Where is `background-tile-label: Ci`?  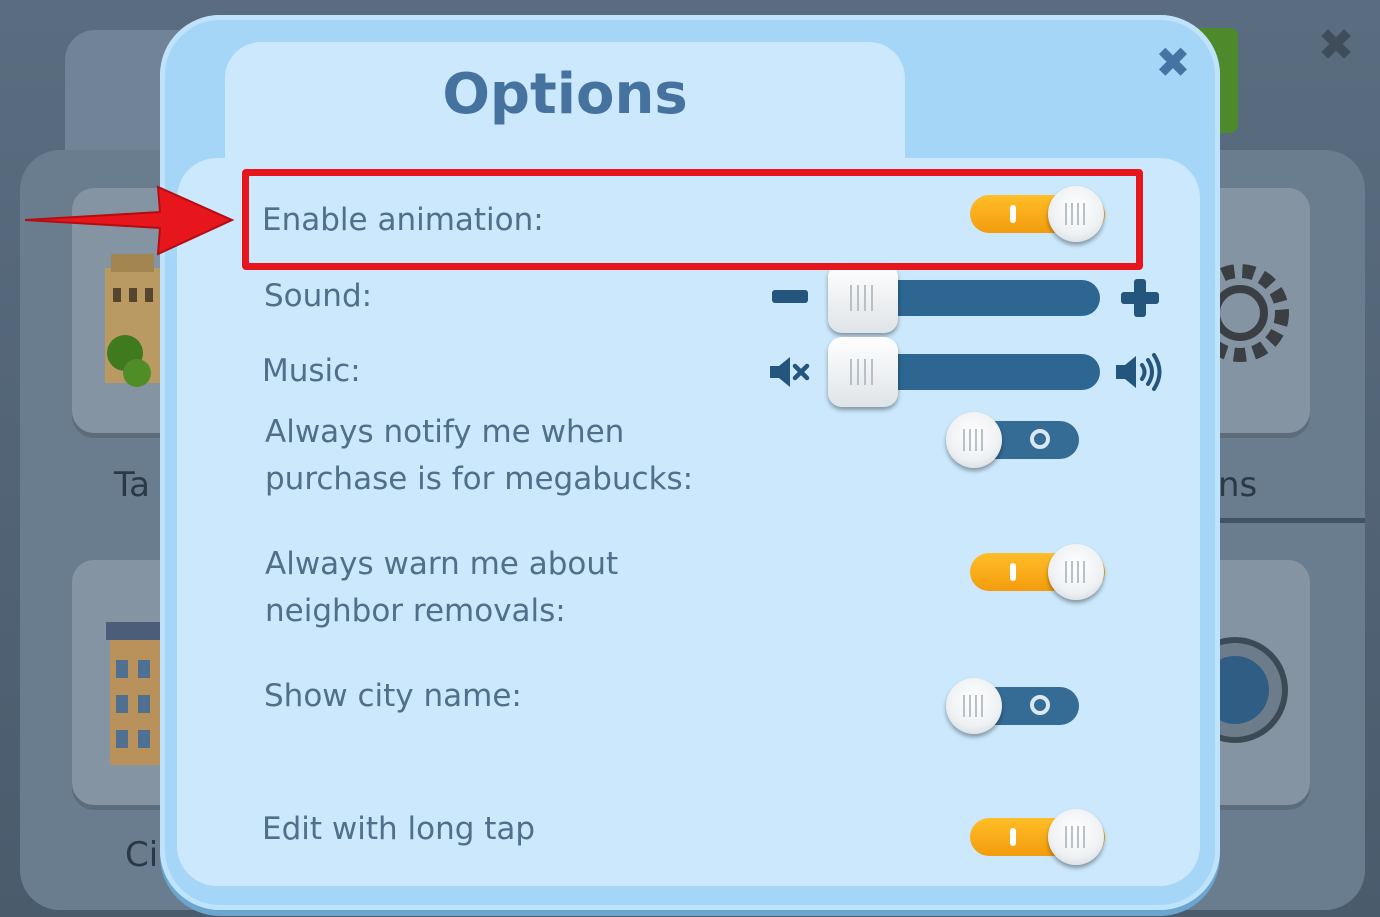 background-tile-label: Ci is located at coordinates (142, 855).